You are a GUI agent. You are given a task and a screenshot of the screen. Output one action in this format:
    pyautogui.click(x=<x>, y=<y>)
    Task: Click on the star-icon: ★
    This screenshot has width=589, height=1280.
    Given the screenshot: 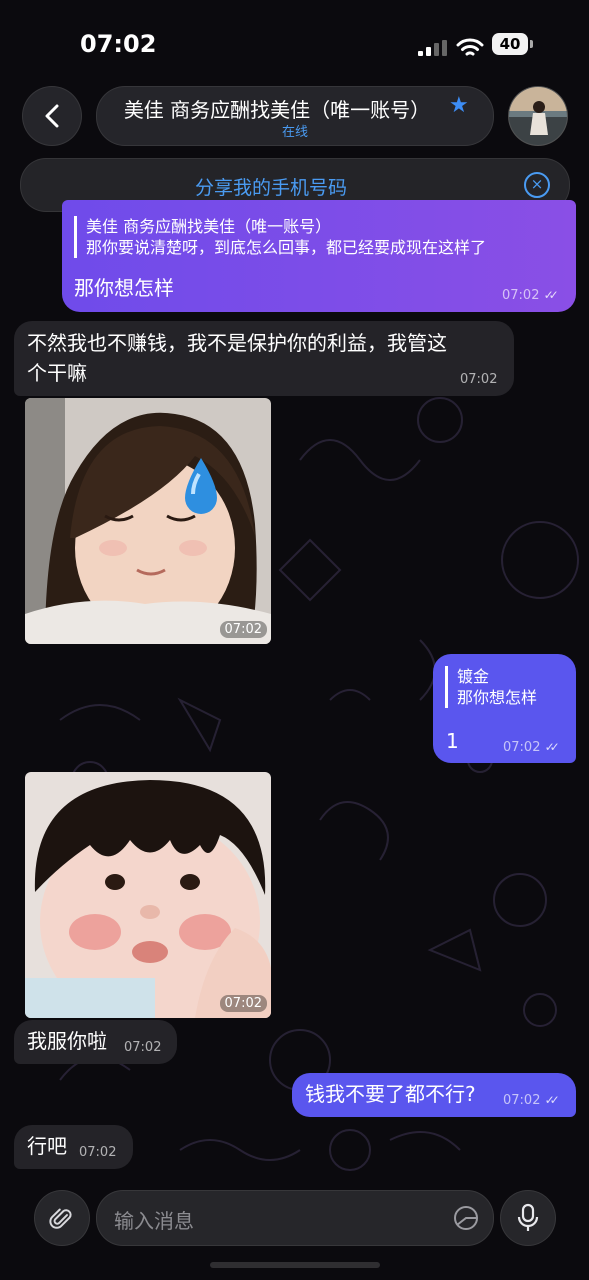 What is the action you would take?
    pyautogui.click(x=459, y=105)
    